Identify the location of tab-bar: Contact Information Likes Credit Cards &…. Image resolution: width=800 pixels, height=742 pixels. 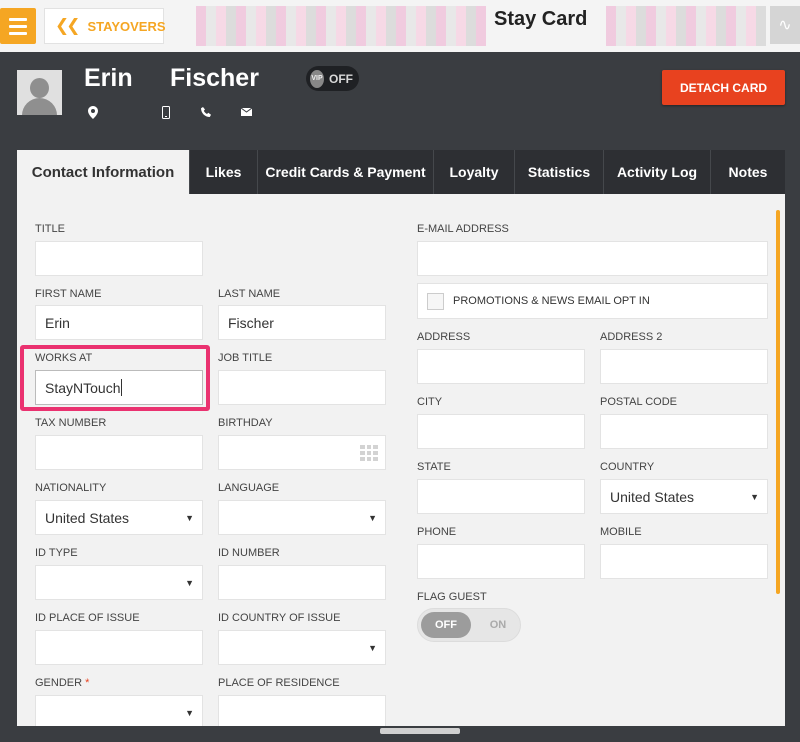
(401, 172).